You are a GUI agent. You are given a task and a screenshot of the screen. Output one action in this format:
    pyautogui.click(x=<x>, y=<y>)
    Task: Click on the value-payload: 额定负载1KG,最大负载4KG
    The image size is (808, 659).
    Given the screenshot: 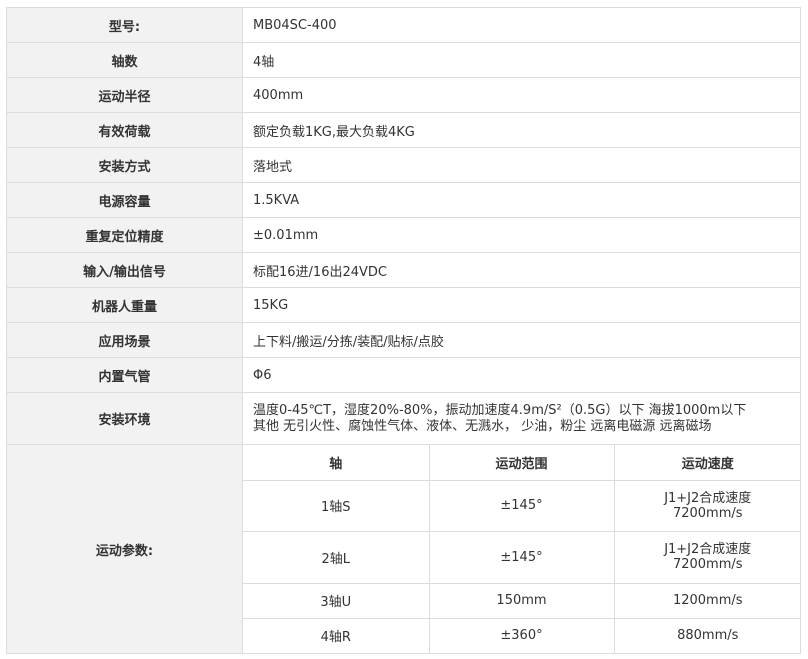 What is the action you would take?
    pyautogui.click(x=521, y=130)
    